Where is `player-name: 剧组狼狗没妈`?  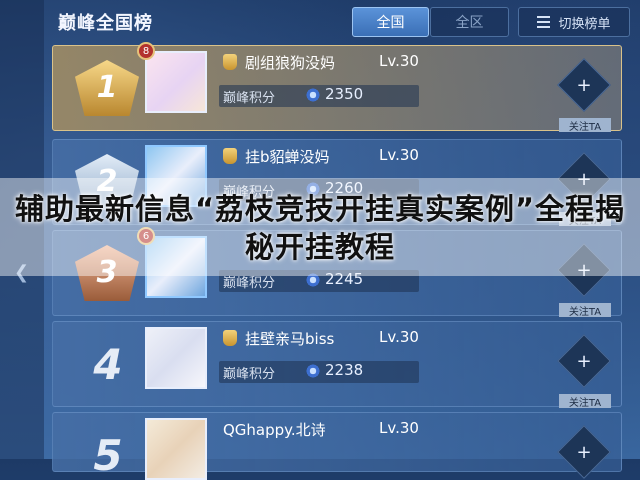
player-name: 剧组狼狗没妈 is located at coordinates (290, 62).